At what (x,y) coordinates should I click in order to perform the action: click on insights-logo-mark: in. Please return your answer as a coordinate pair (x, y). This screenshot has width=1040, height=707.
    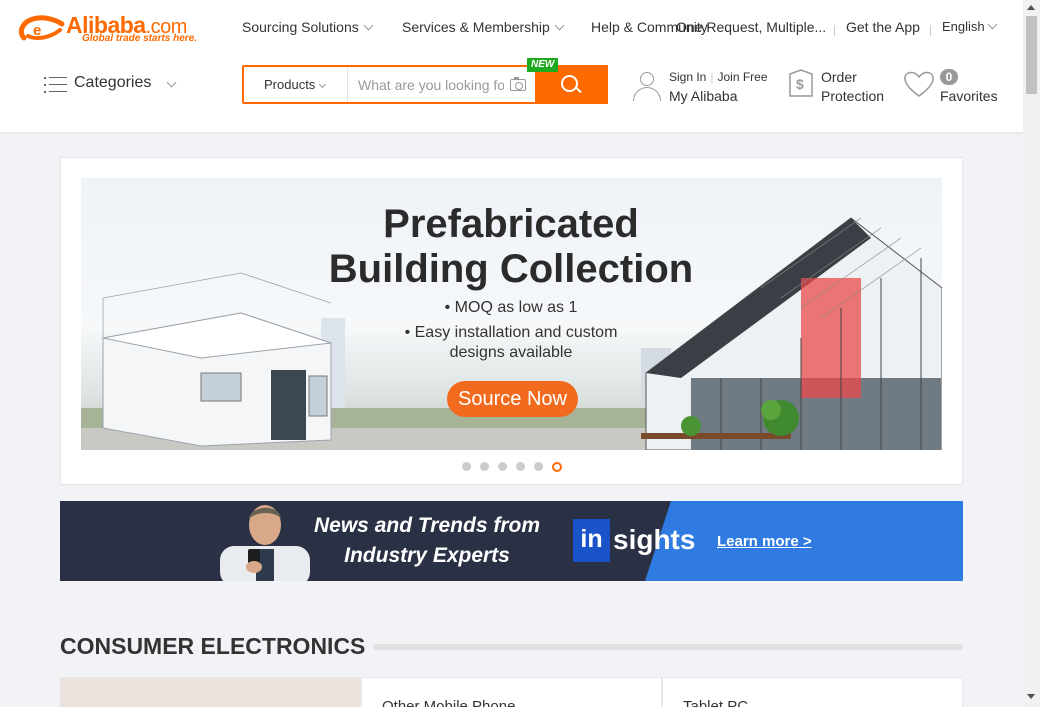
    Looking at the image, I should click on (591, 540).